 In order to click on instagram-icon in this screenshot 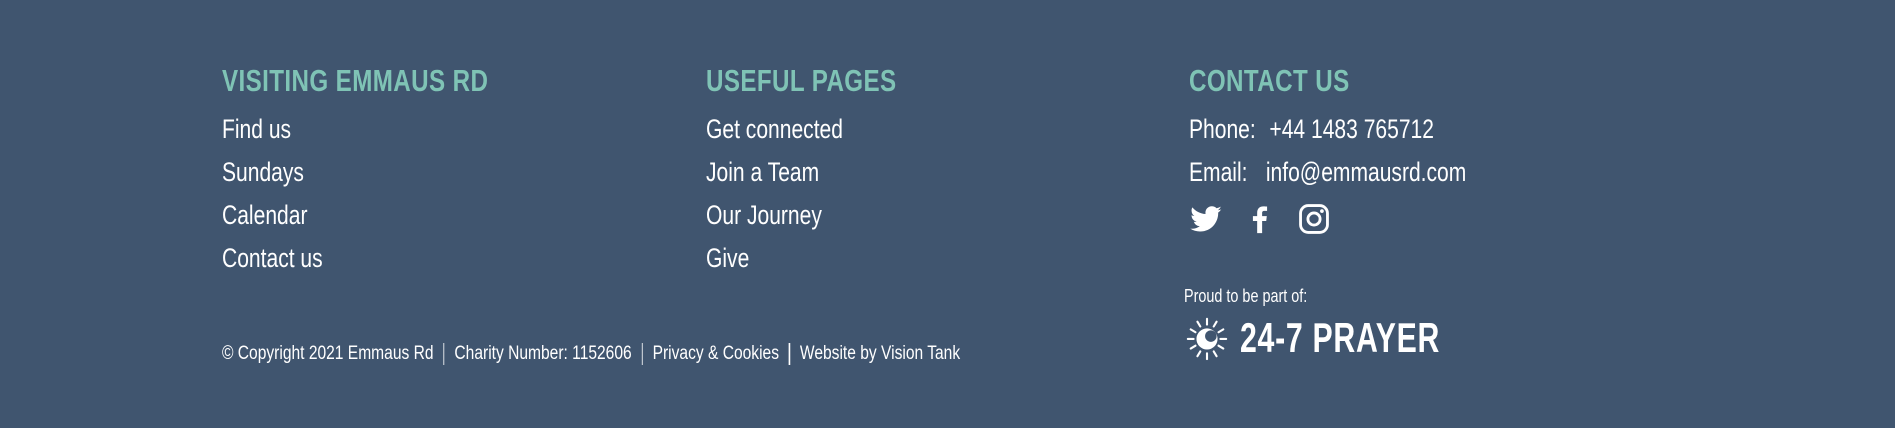, I will do `click(1314, 219)`.